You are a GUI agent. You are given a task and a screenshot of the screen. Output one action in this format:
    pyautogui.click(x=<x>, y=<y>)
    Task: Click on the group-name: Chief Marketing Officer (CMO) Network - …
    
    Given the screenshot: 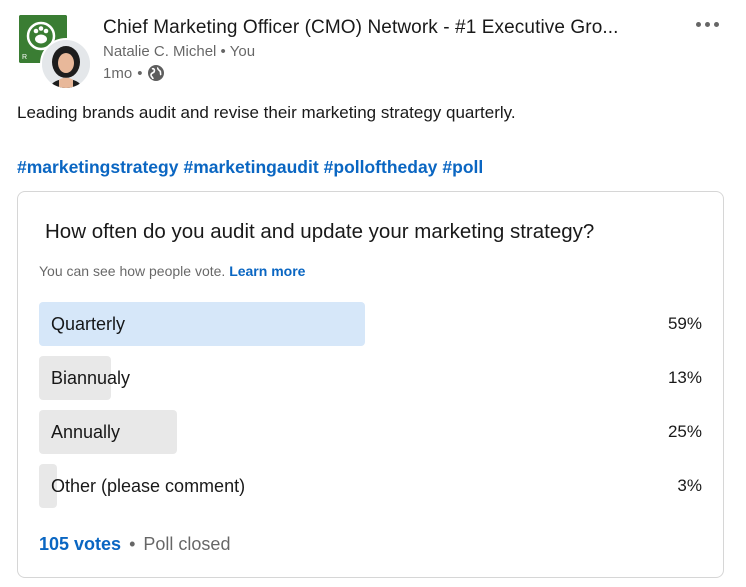 What is the action you would take?
    pyautogui.click(x=361, y=28)
    